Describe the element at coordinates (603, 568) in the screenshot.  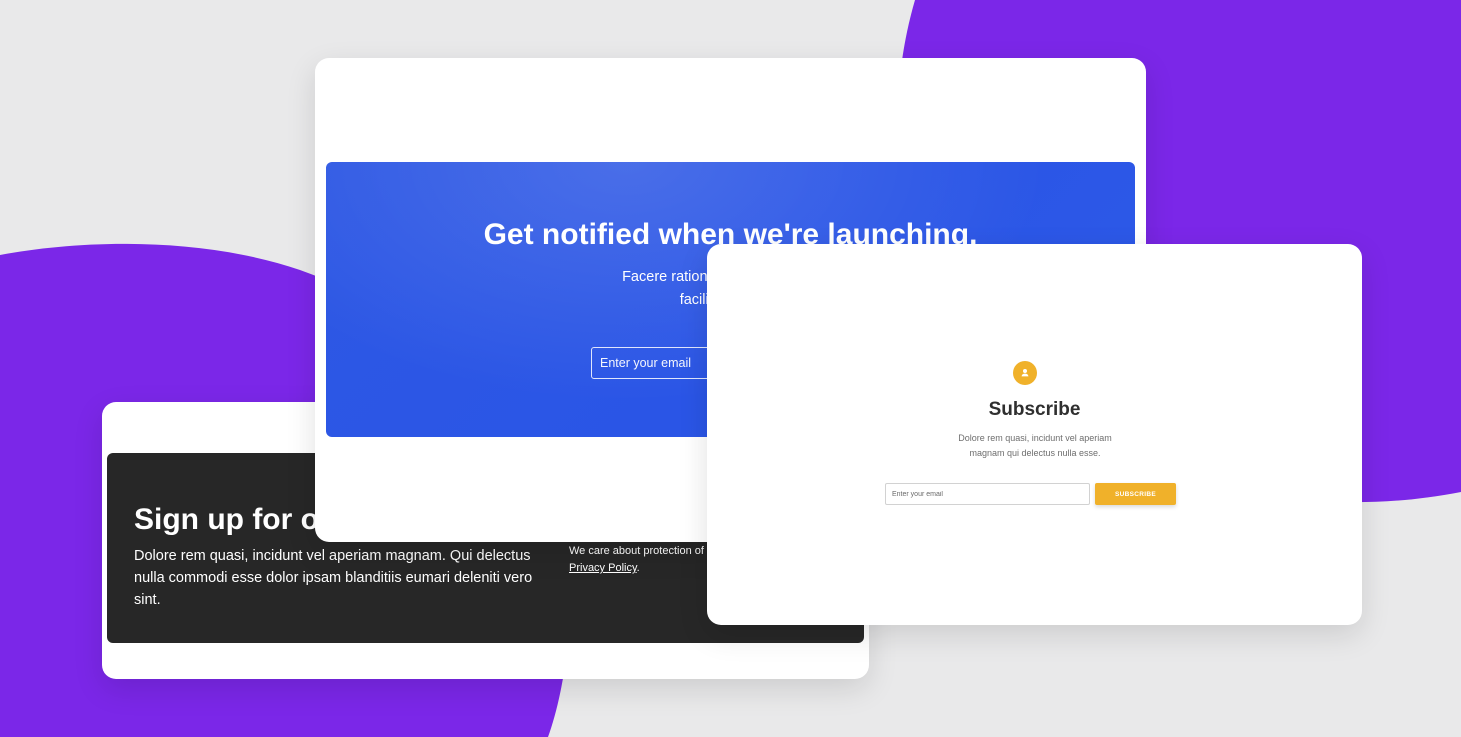
I see `privacy-policy-link: Privacy Policy` at that location.